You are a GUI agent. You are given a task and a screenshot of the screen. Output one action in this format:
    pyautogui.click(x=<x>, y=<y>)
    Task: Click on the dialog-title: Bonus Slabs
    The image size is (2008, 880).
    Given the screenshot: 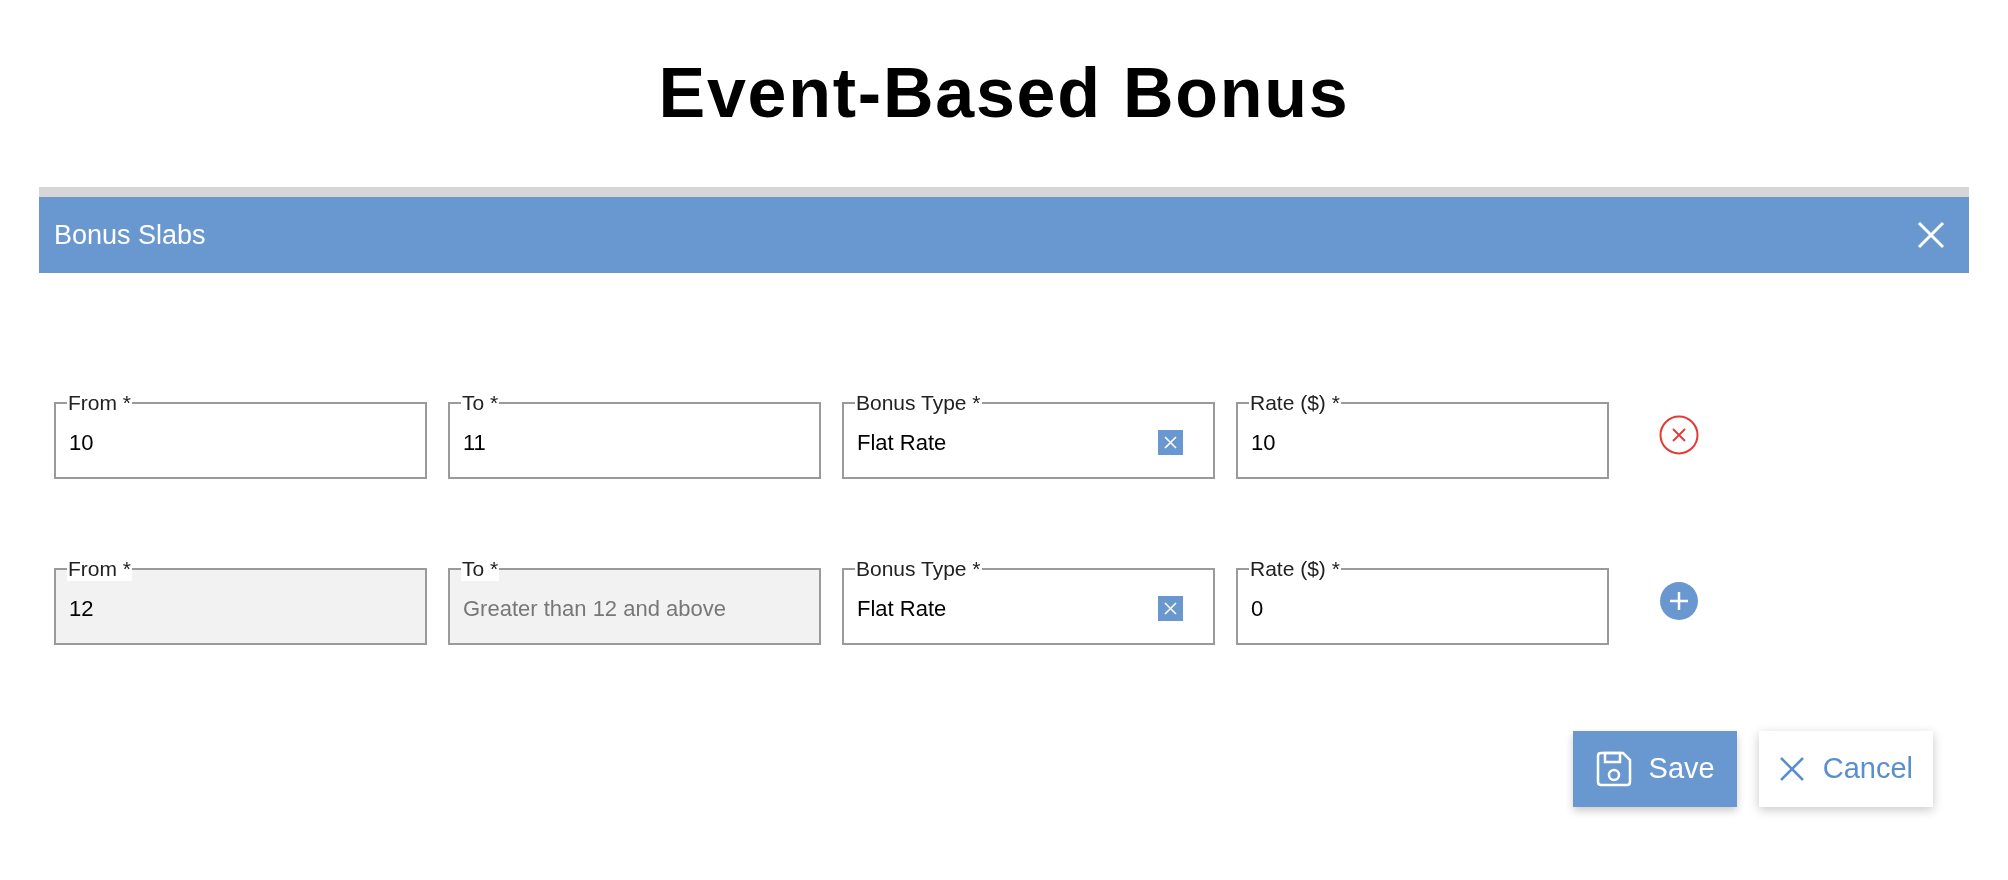 What is the action you would take?
    pyautogui.click(x=130, y=235)
    